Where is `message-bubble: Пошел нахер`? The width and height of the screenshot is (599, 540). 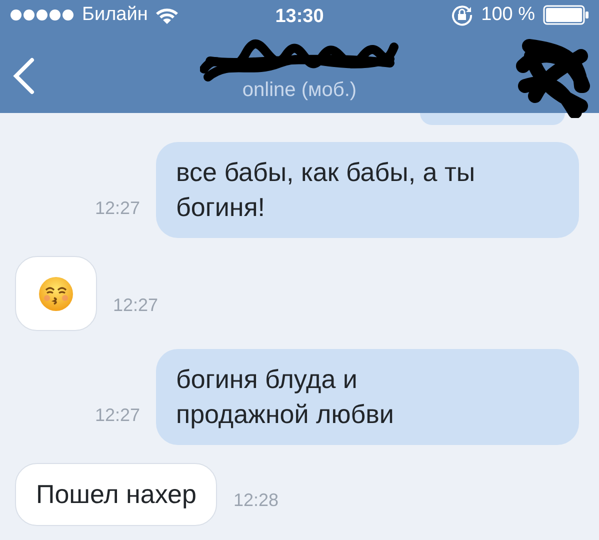
message-bubble: Пошел нахер is located at coordinates (116, 494).